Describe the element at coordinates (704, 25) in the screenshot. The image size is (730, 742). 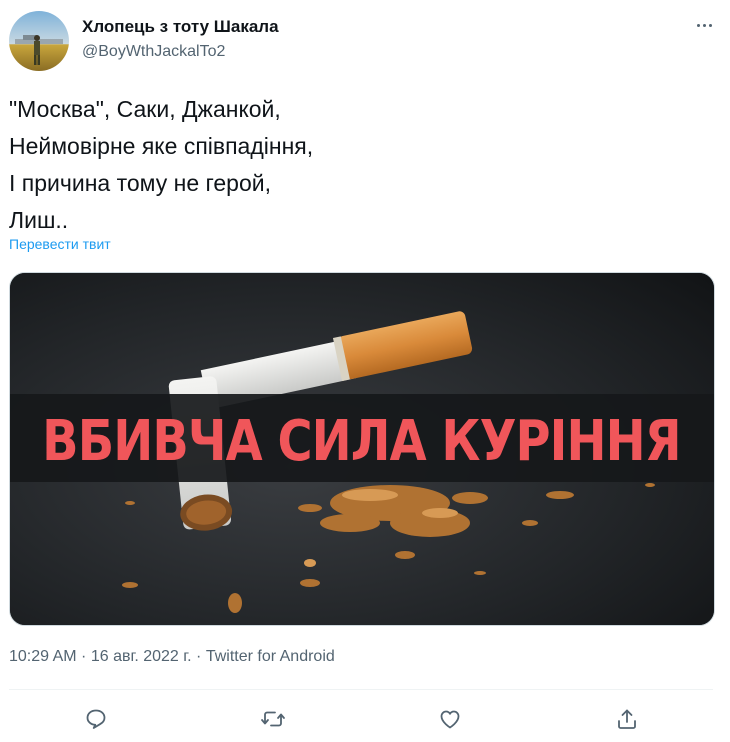
I see `more-options-icon` at that location.